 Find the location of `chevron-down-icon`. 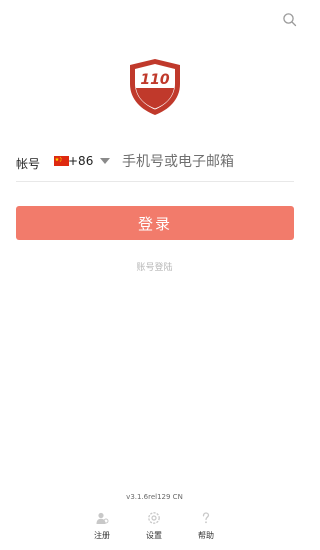

chevron-down-icon is located at coordinates (105, 161).